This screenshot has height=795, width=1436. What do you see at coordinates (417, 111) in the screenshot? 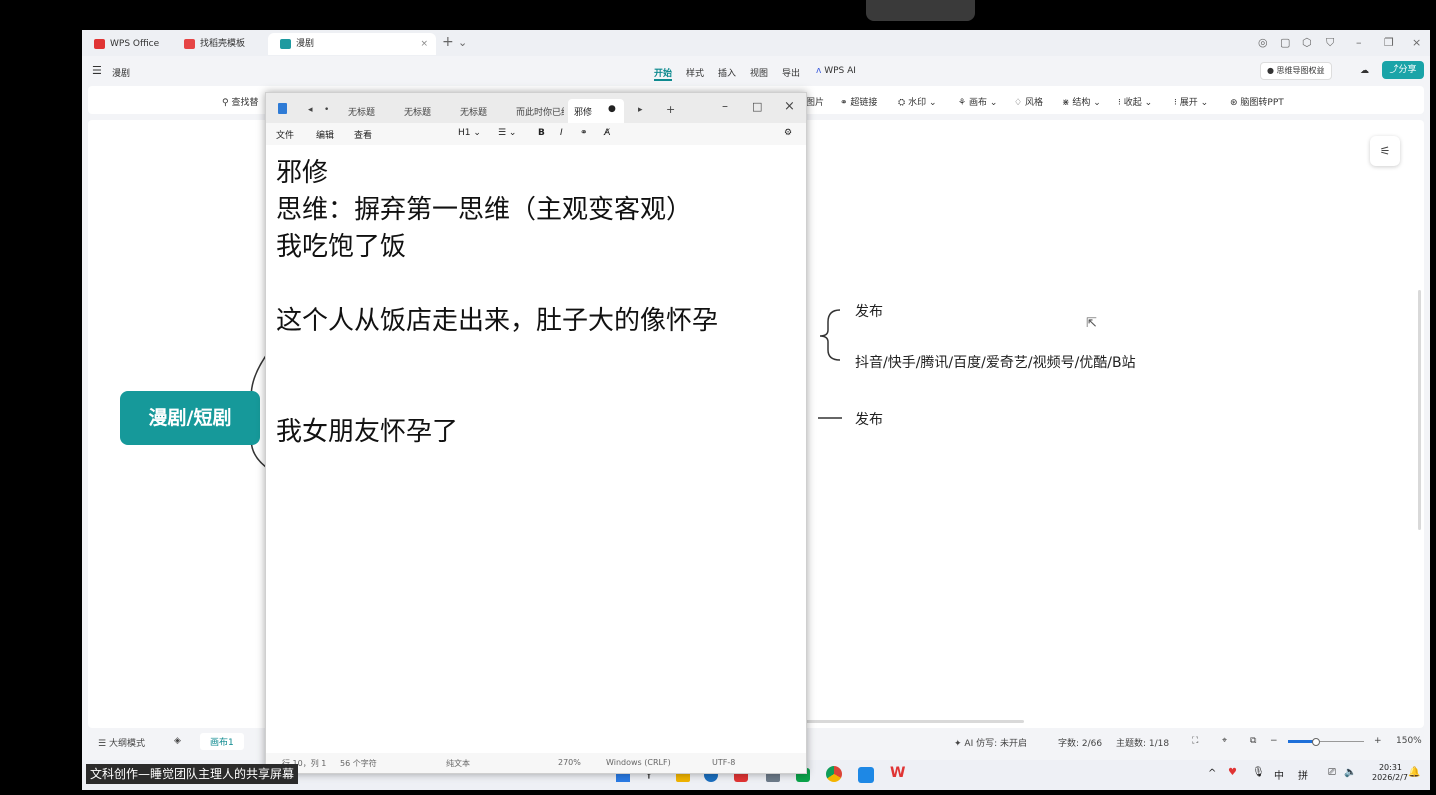
I see `notepad-tab-2: 无标题` at bounding box center [417, 111].